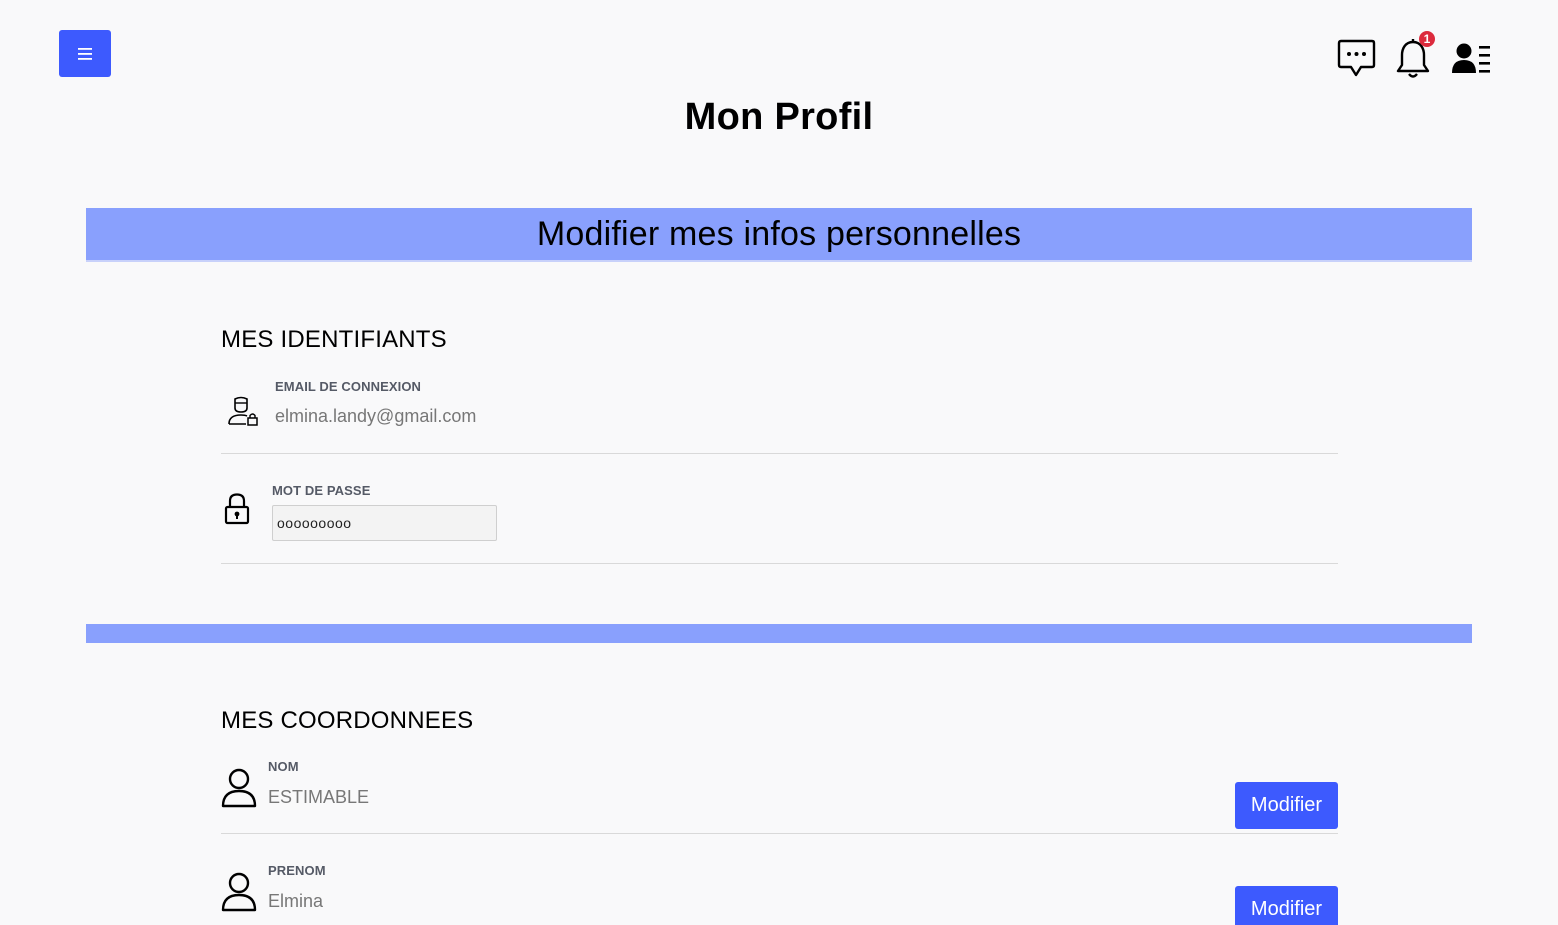 Image resolution: width=1558 pixels, height=925 pixels. I want to click on edit-prenom-button: Modifier, so click(1286, 905).